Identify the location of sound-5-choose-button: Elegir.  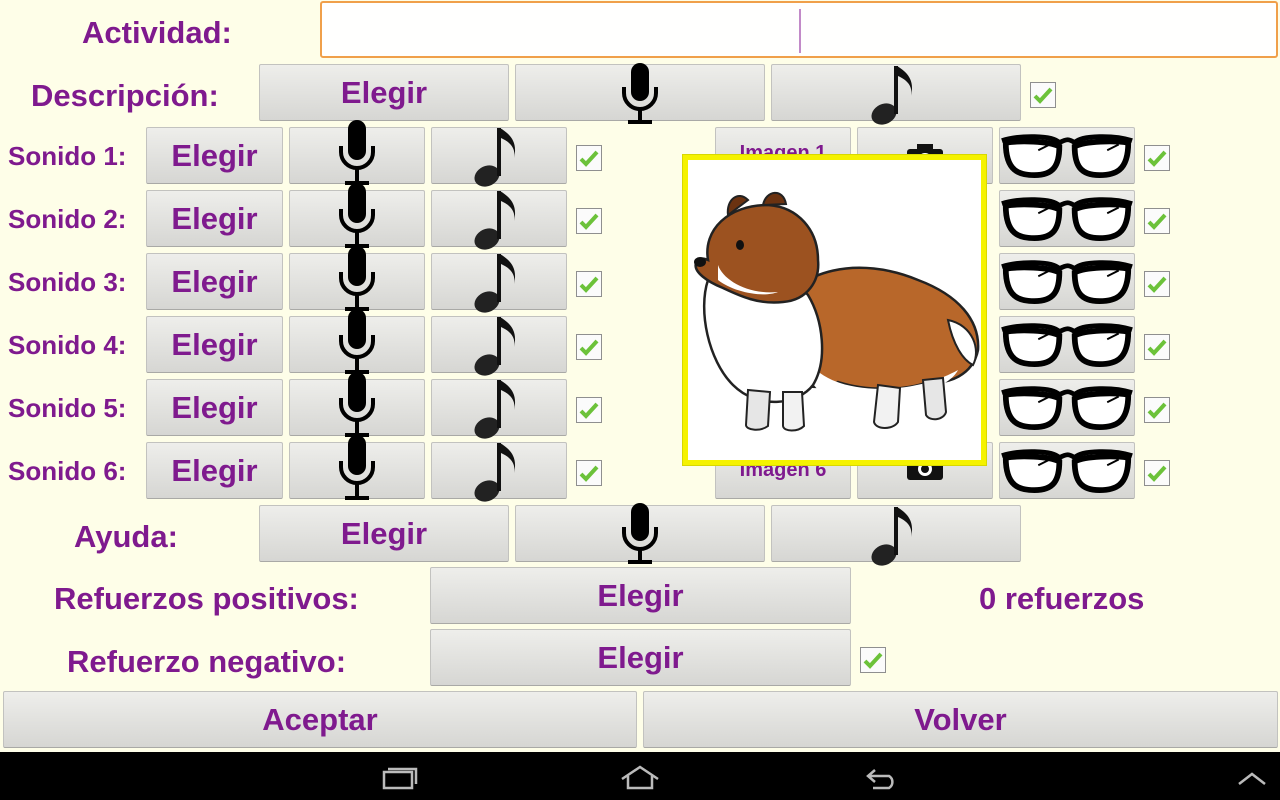
(214, 407).